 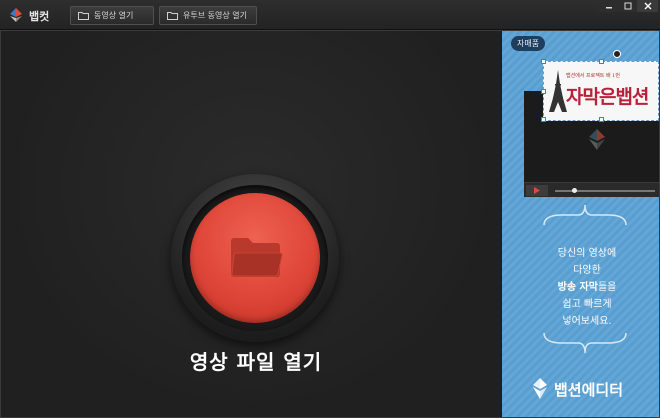 I want to click on preview-controls, so click(x=591, y=189).